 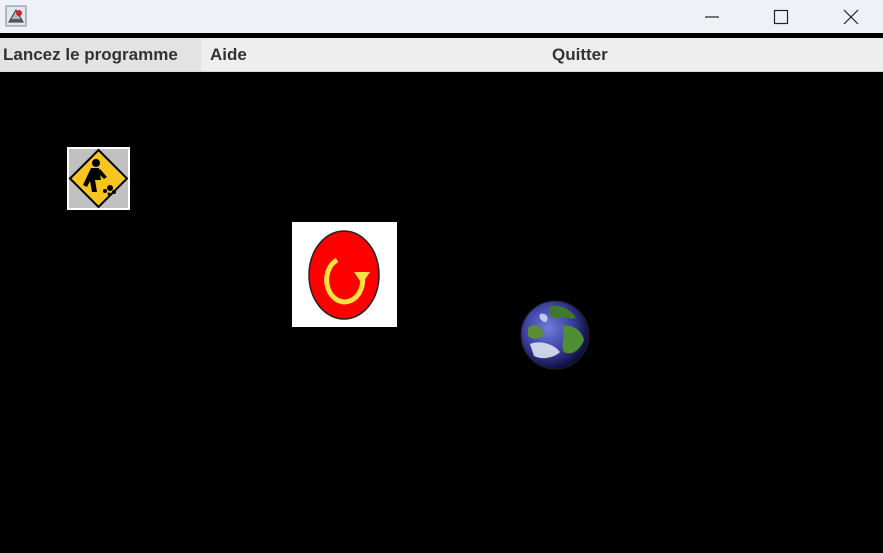 I want to click on restart-button-icon, so click(x=344, y=274).